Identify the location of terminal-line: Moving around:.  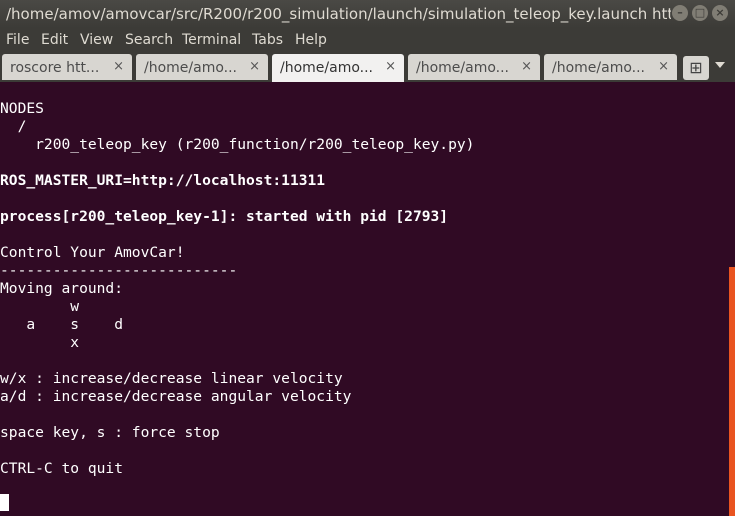
(62, 288).